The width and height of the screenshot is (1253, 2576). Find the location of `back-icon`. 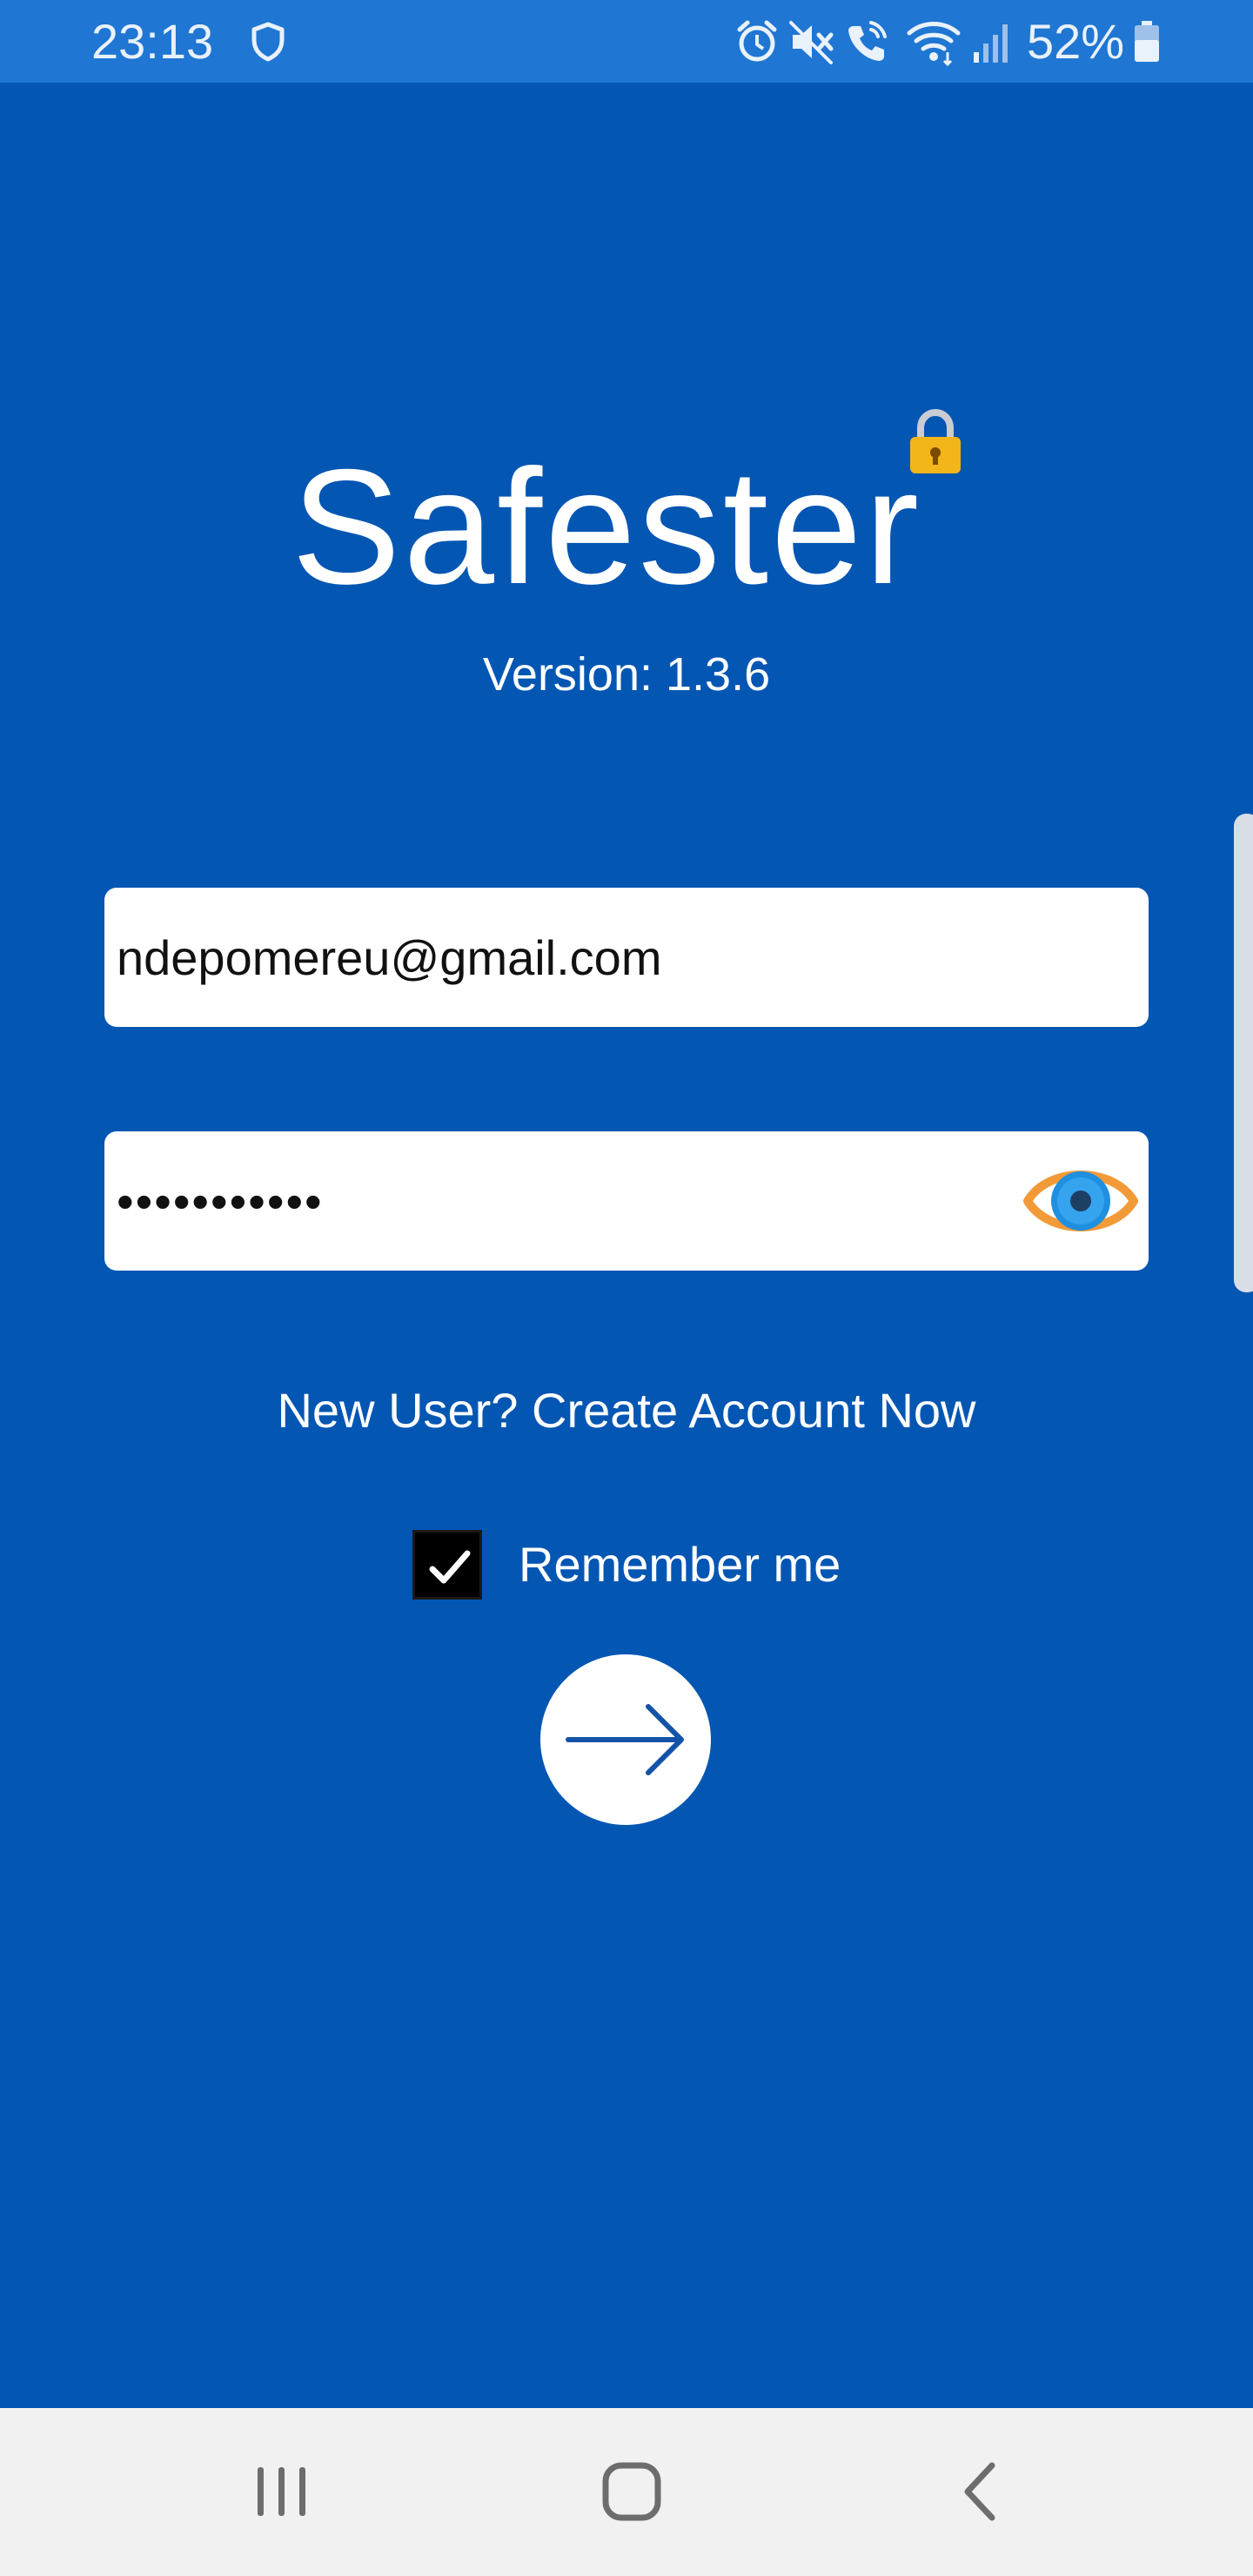

back-icon is located at coordinates (979, 2492).